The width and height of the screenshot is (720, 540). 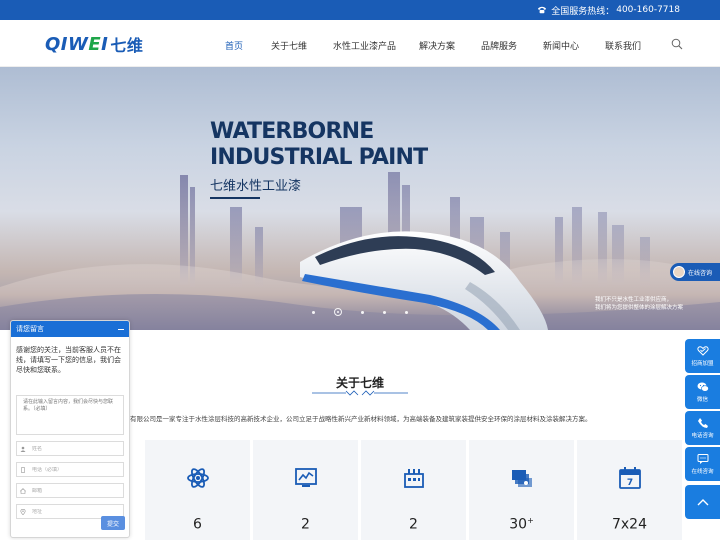 I want to click on about-title: 关于七维, so click(x=359, y=383).